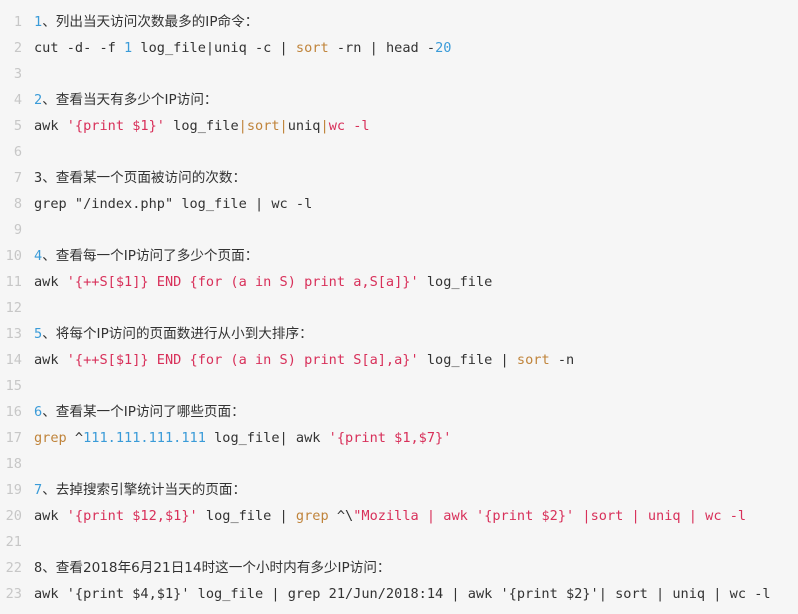 This screenshot has height=614, width=798. Describe the element at coordinates (177, 334) in the screenshot. I see `token-cmt: 、将每个IP访问的页面数进行从小到大排序：` at that location.